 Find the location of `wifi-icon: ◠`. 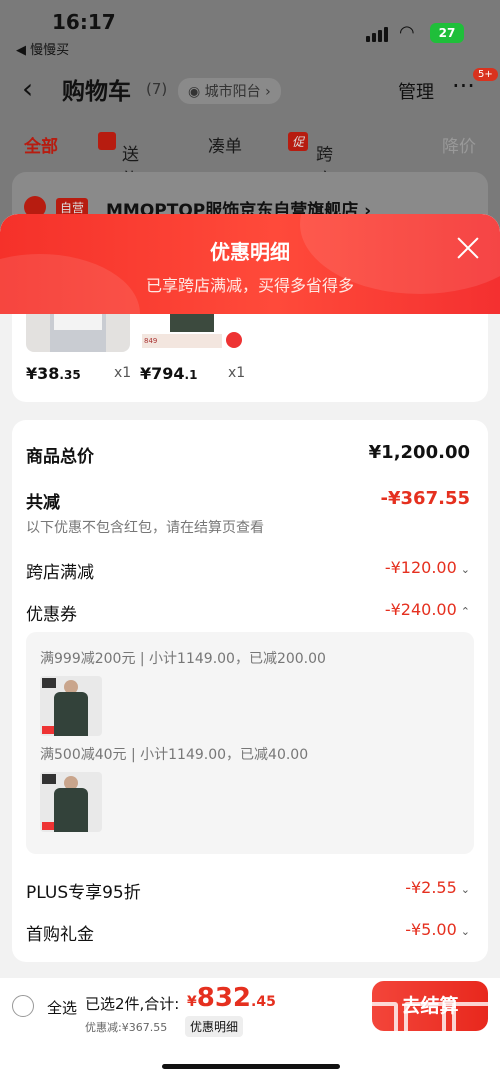

wifi-icon: ◠ is located at coordinates (407, 32).